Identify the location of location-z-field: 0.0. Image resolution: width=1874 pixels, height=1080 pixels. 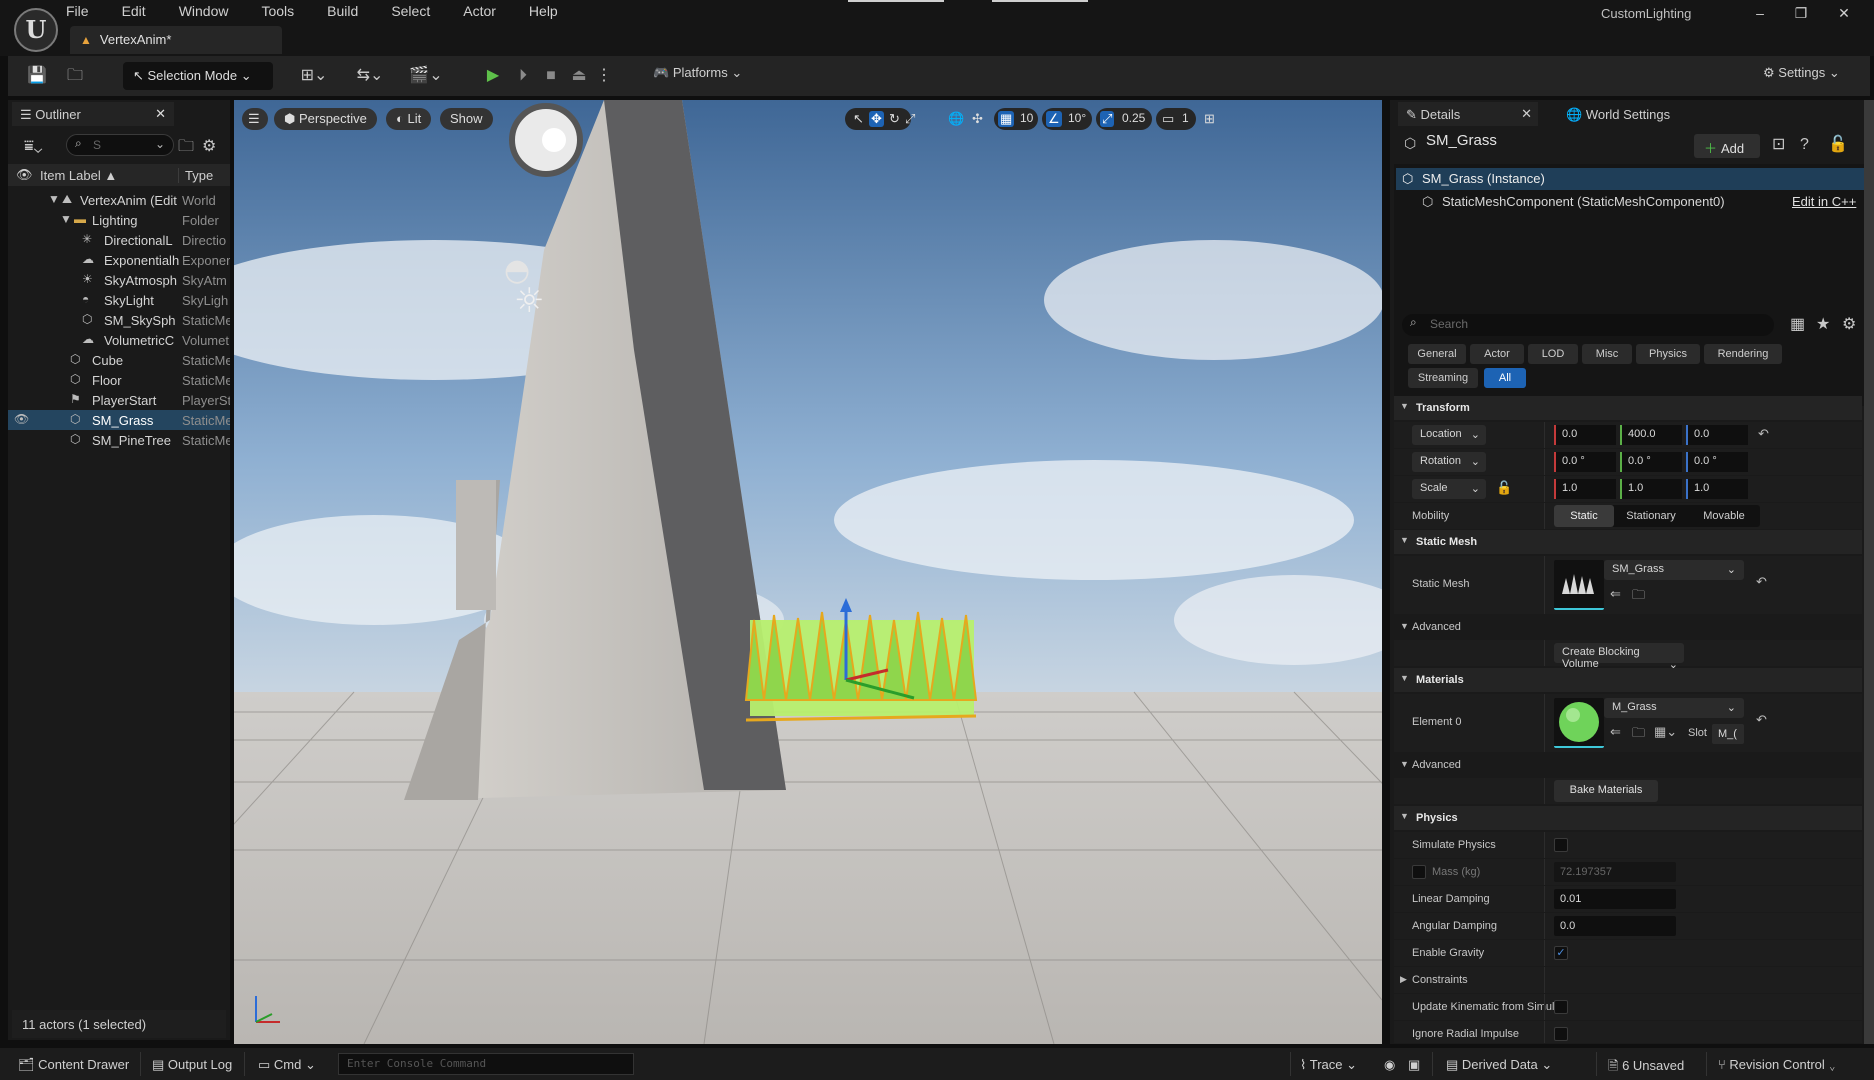
(1717, 435).